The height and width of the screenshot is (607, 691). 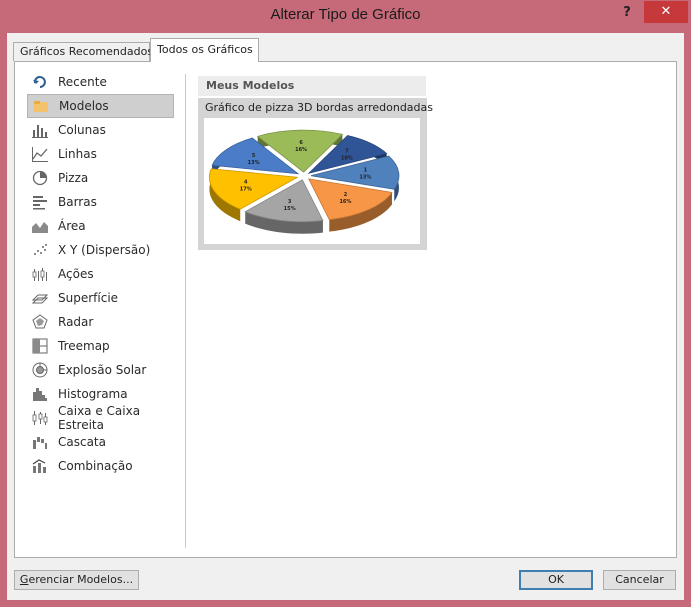 What do you see at coordinates (40, 178) in the screenshot?
I see `pie-chart-icon` at bounding box center [40, 178].